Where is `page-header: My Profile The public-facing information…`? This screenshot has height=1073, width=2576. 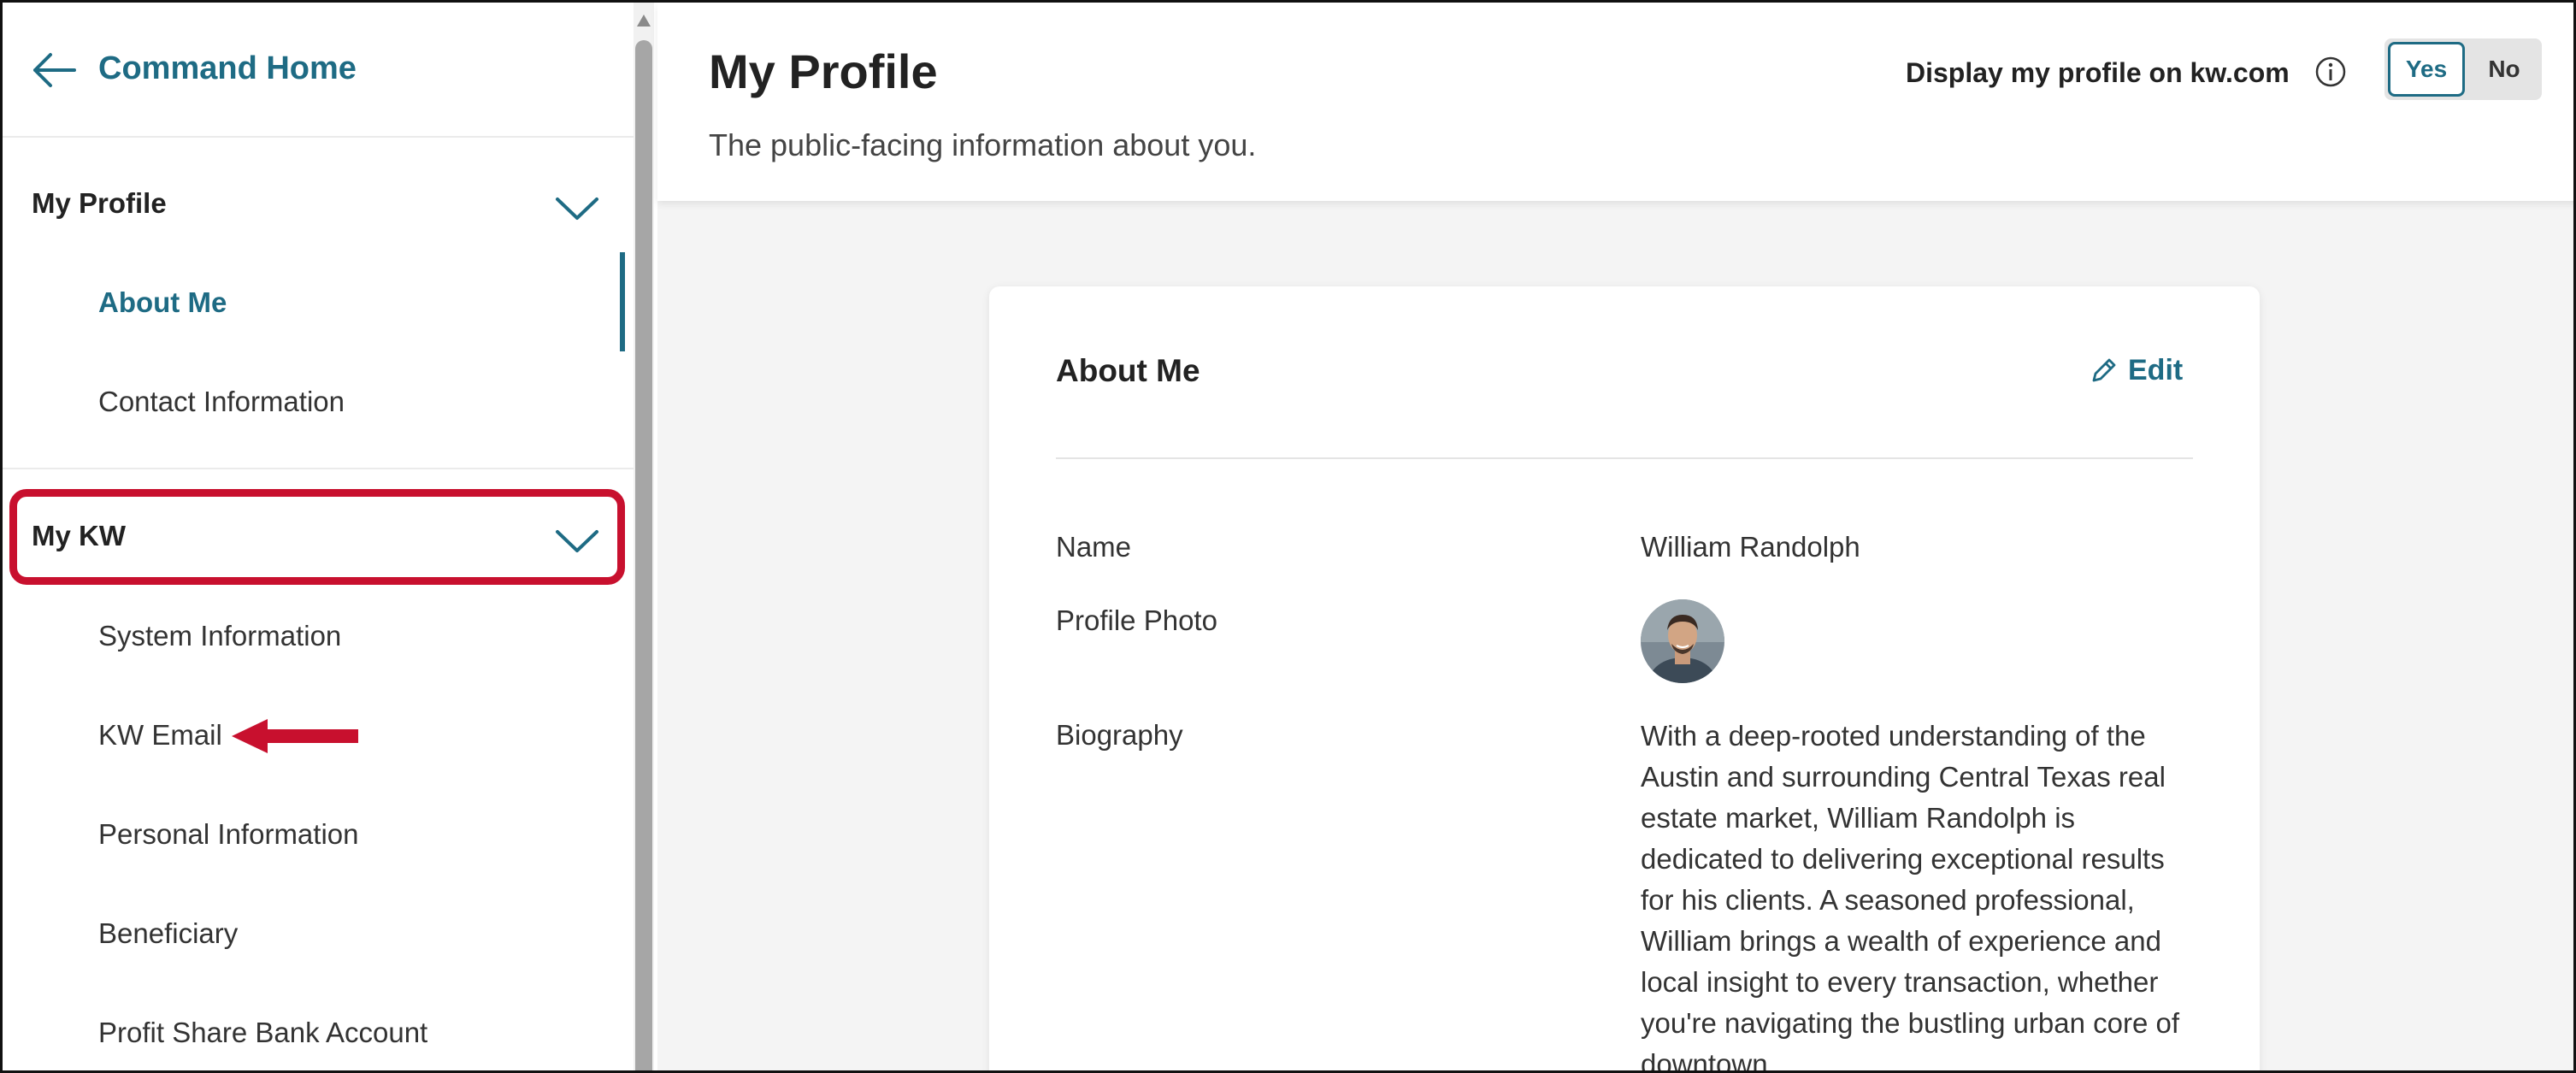 page-header: My Profile The public-facing information… is located at coordinates (1615, 102).